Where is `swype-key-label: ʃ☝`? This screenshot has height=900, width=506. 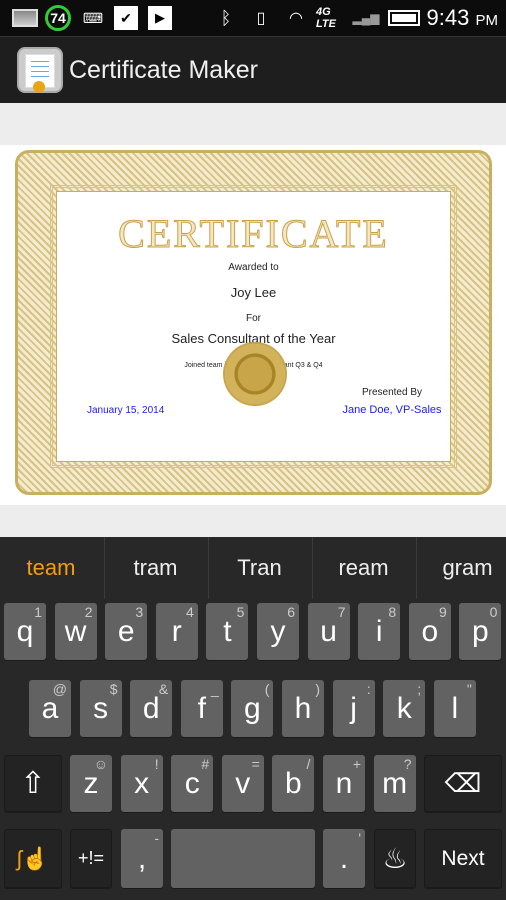 swype-key-label: ʃ☝ is located at coordinates (33, 858).